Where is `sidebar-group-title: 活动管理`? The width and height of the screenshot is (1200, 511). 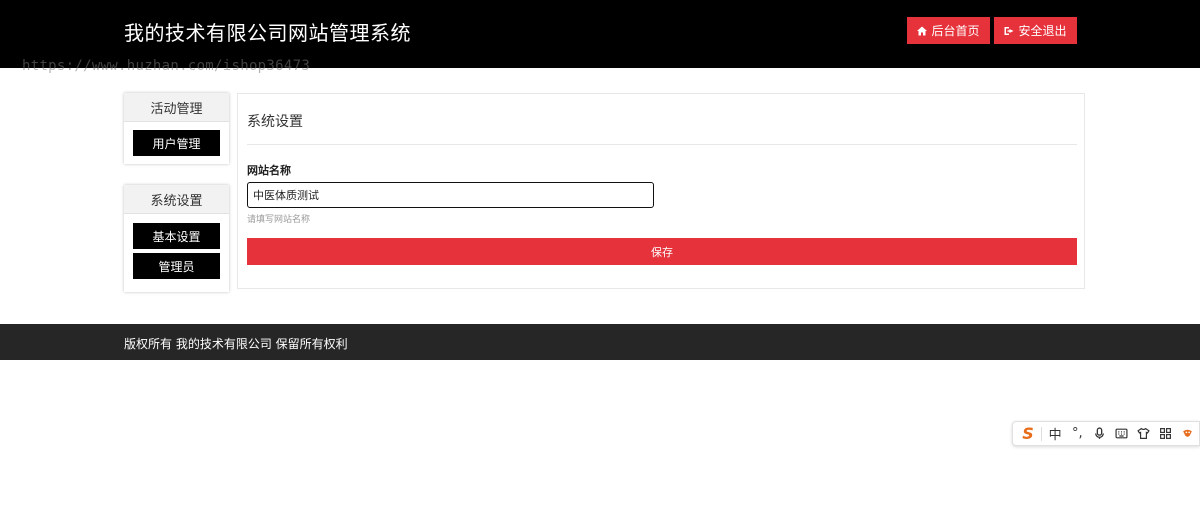 sidebar-group-title: 活动管理 is located at coordinates (176, 107).